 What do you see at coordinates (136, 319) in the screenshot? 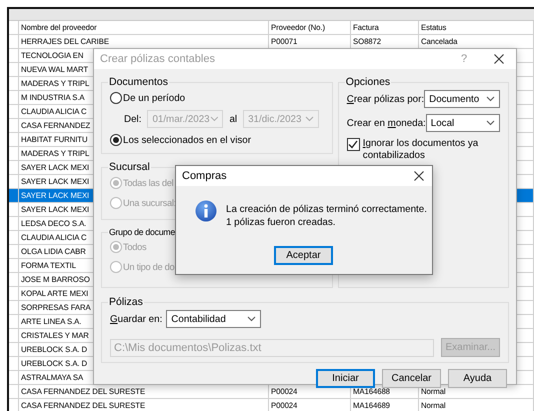
I see `field-label: Guardar en:` at bounding box center [136, 319].